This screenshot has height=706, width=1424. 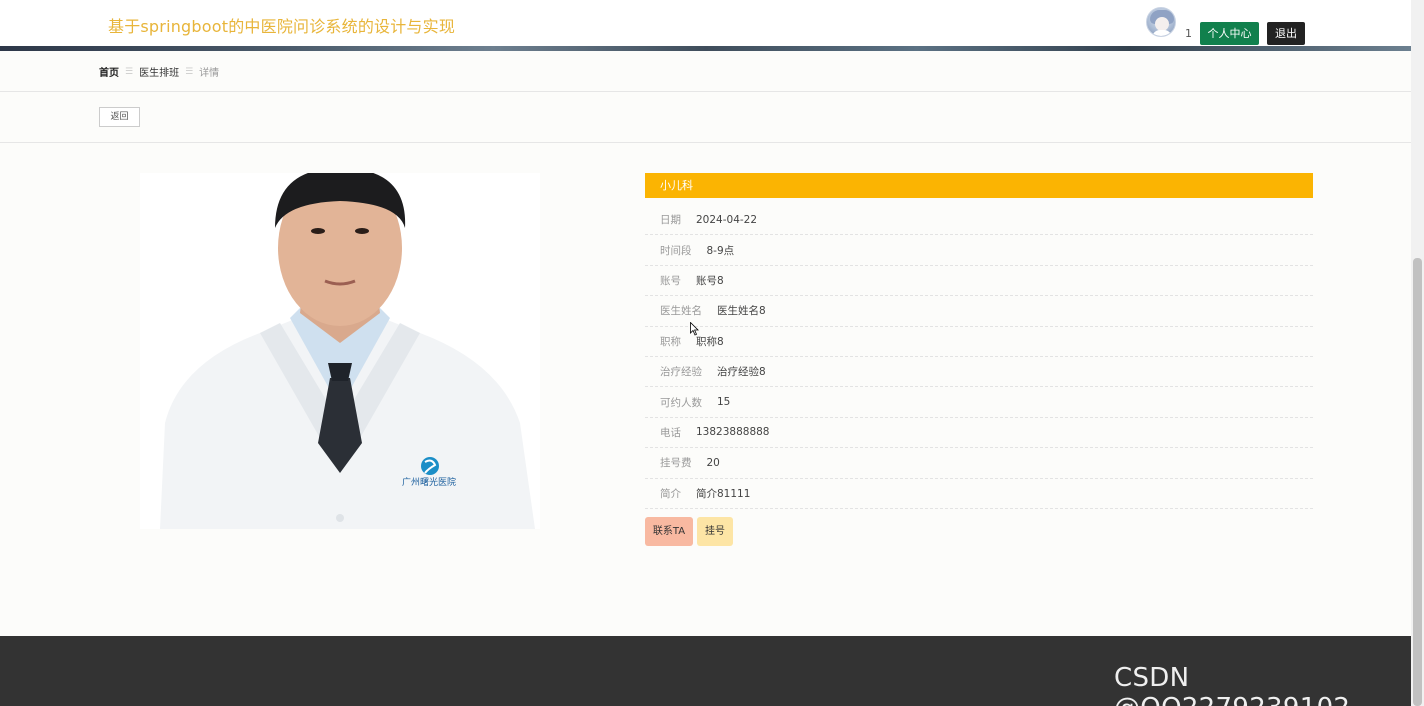 I want to click on doctor-photo: 广州曙光医院, so click(x=340, y=351).